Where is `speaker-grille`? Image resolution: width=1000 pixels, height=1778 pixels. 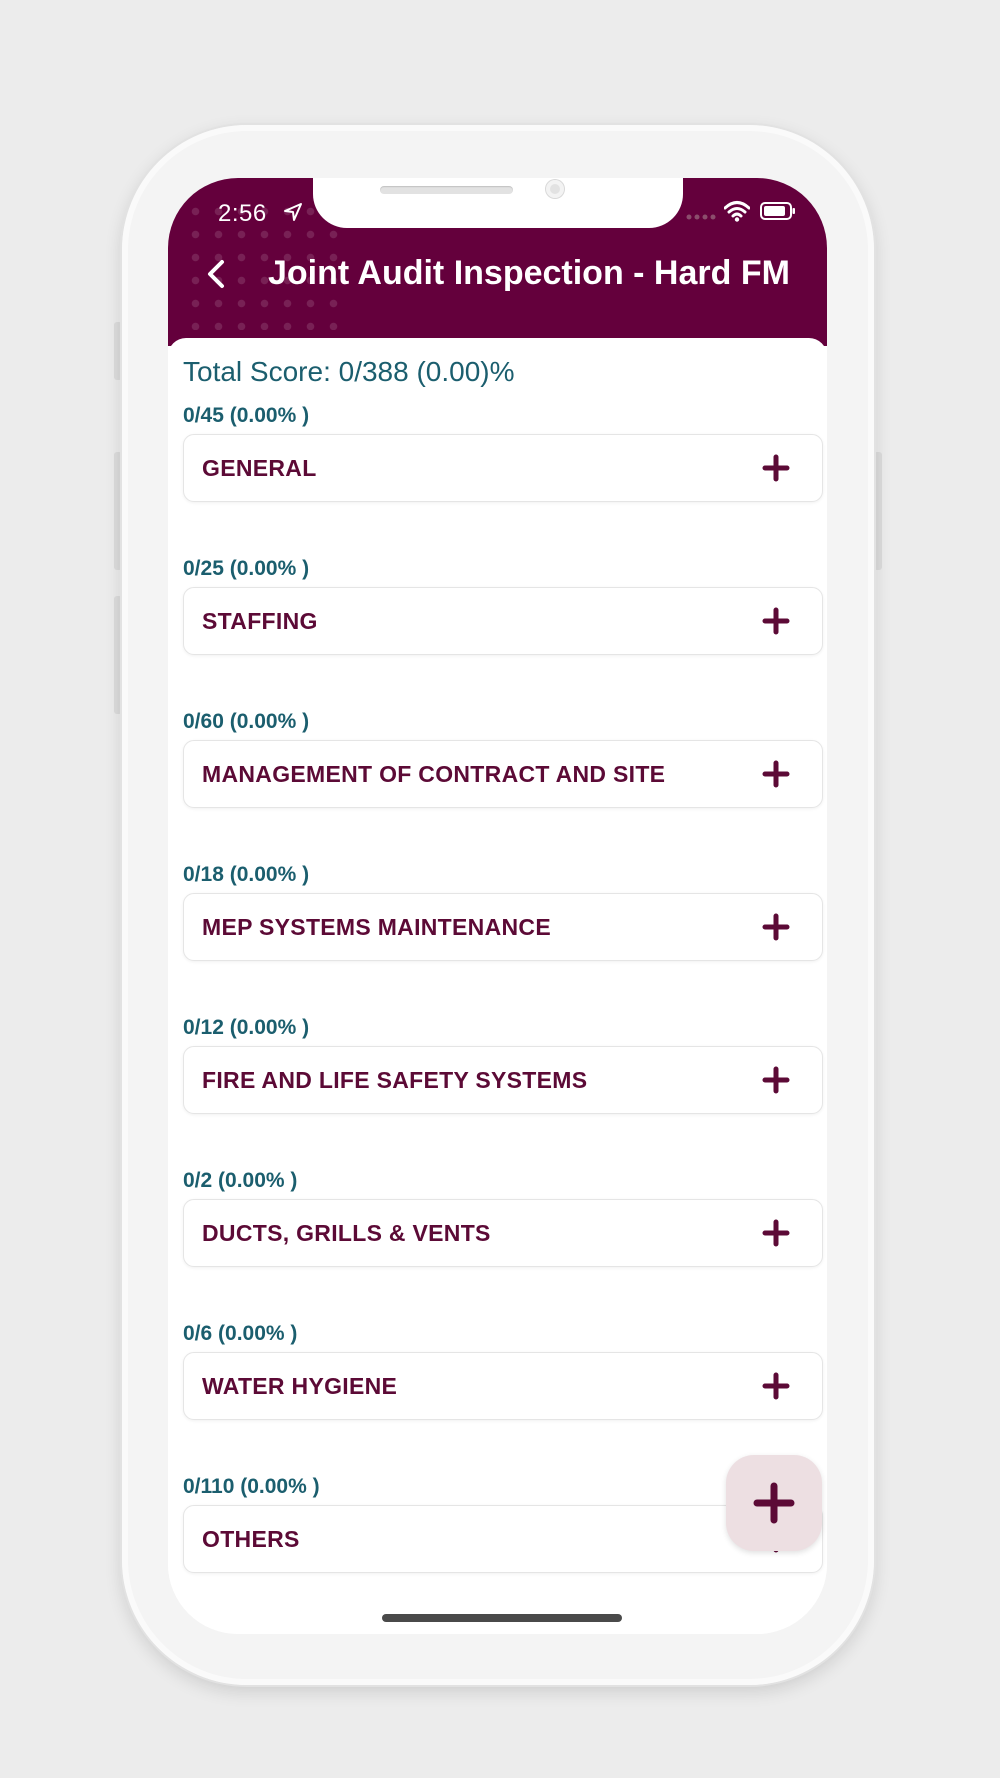
speaker-grille is located at coordinates (446, 190).